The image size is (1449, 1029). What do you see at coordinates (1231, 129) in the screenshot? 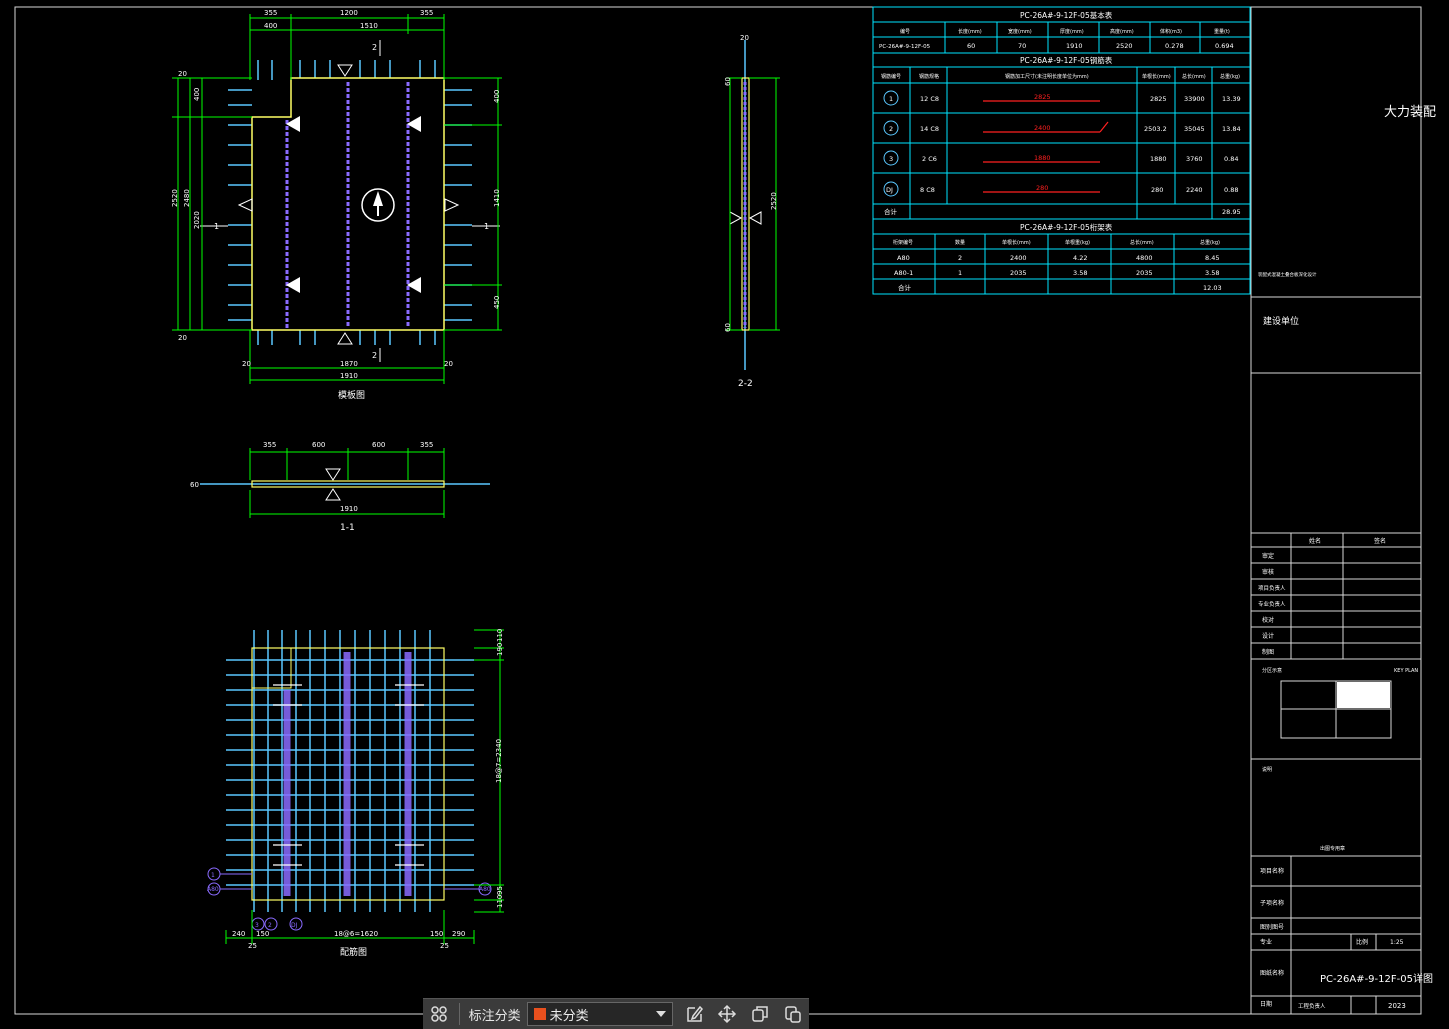
I see `rebar-r1-weight: 13.84` at bounding box center [1231, 129].